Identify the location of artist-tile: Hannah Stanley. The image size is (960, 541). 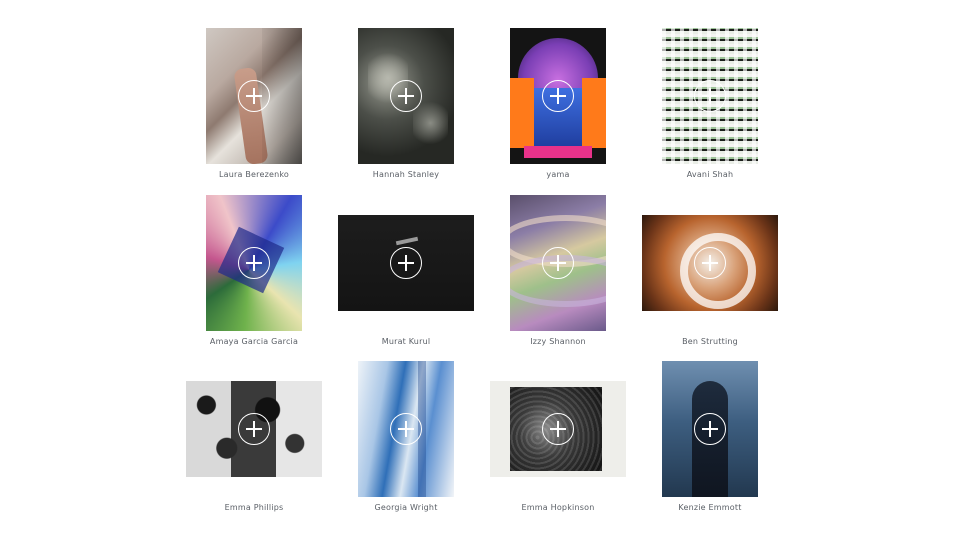
(406, 118).